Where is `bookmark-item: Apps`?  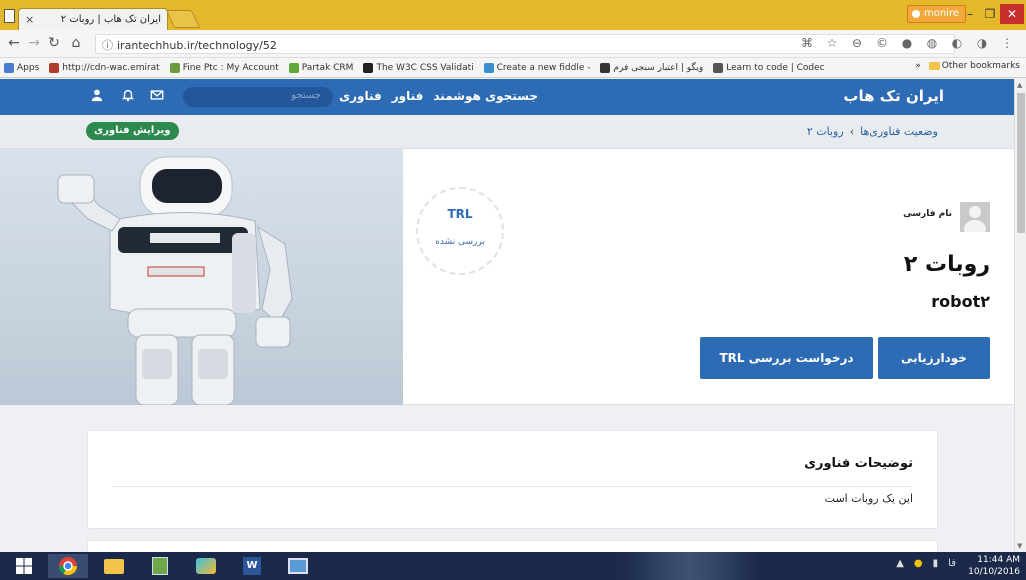
bookmark-item: Apps is located at coordinates (21, 67).